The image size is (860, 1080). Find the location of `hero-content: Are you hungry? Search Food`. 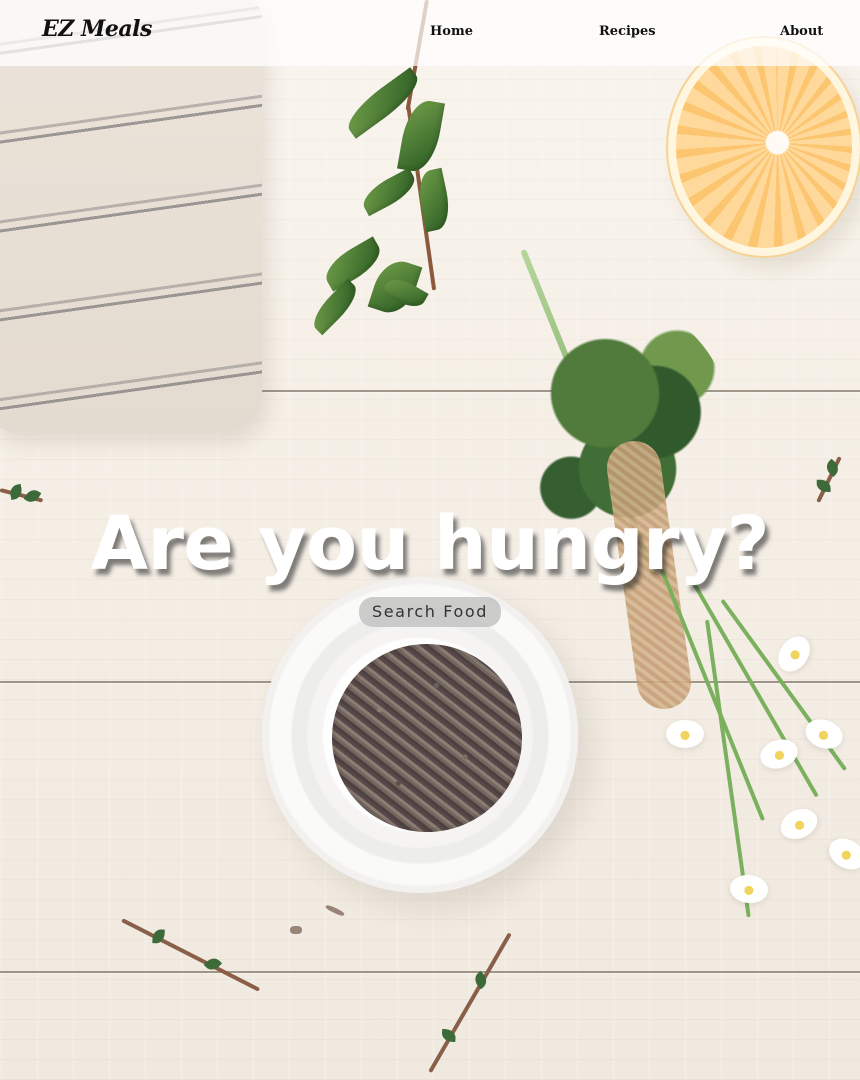

hero-content: Are you hungry? Search Food is located at coordinates (430, 564).